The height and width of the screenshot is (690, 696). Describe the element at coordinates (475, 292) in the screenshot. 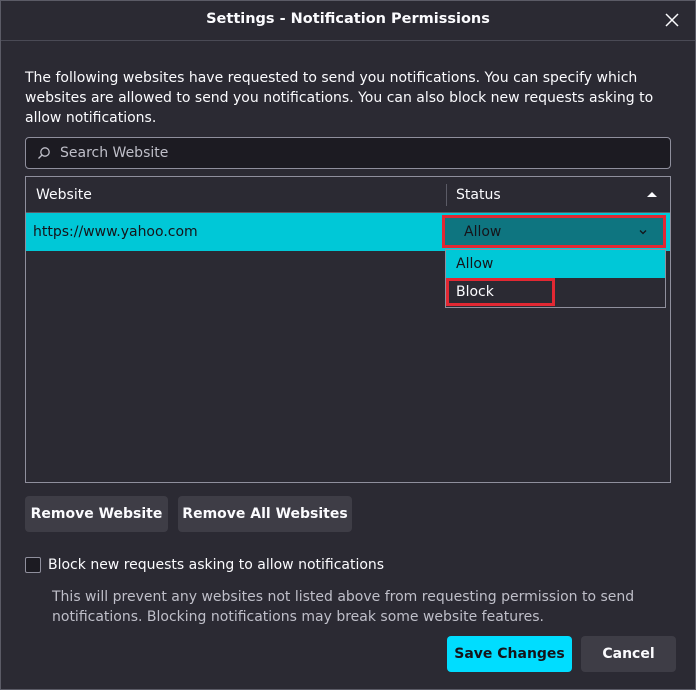

I see `option-label: Block` at that location.